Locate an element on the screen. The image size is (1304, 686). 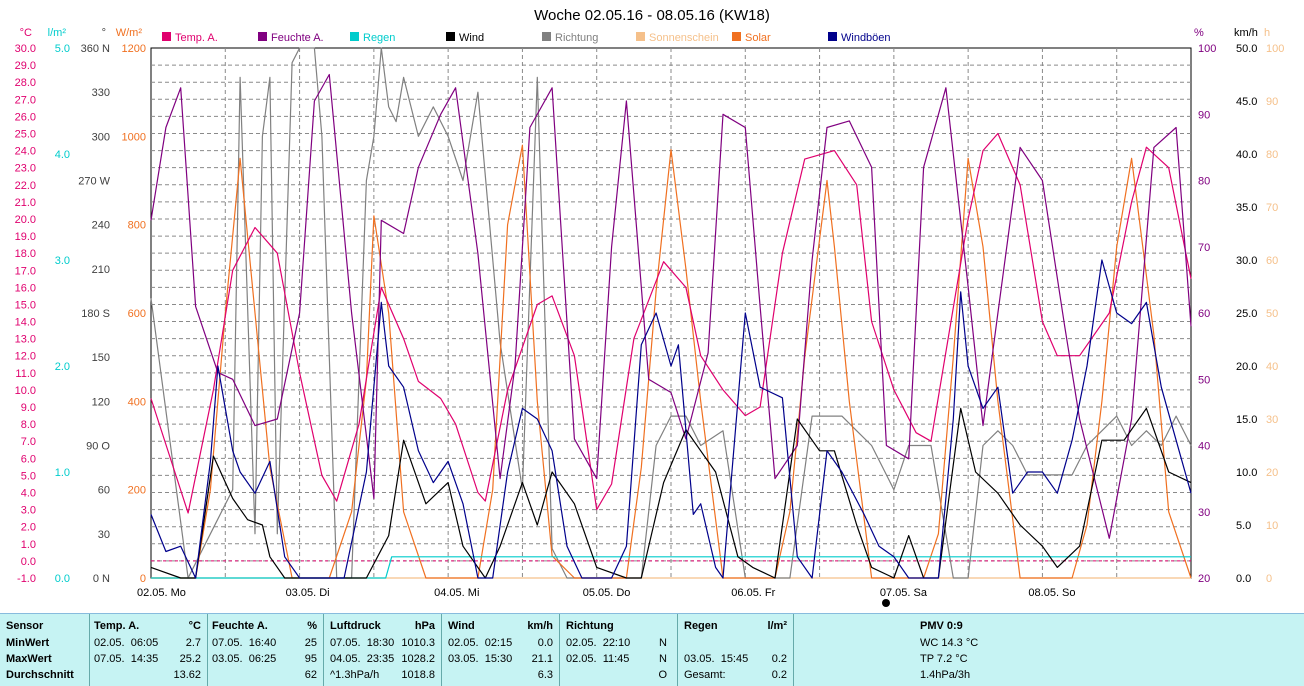
chart-title: Woche 02.05.16 - 08.05.16 (KW18) is located at coordinates (652, 15).